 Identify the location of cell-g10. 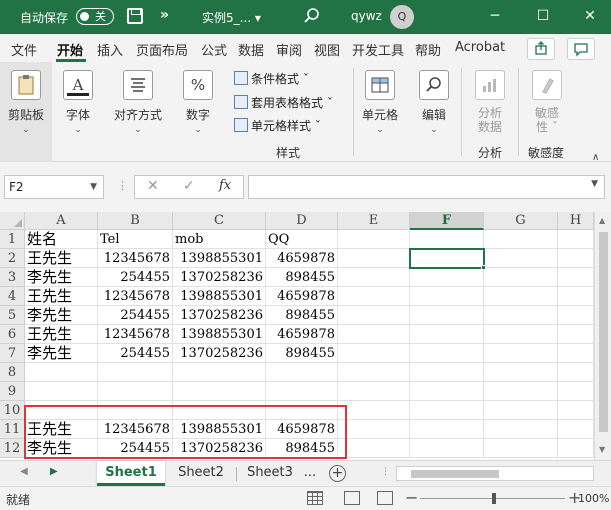
(521, 410).